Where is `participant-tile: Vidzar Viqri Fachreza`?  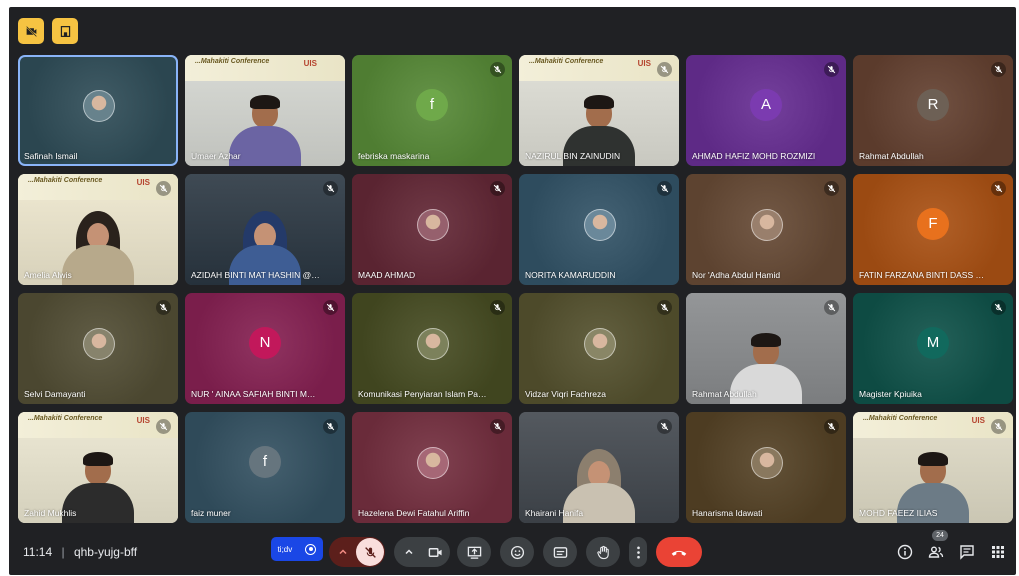
participant-tile: Vidzar Viqri Fachreza is located at coordinates (599, 348).